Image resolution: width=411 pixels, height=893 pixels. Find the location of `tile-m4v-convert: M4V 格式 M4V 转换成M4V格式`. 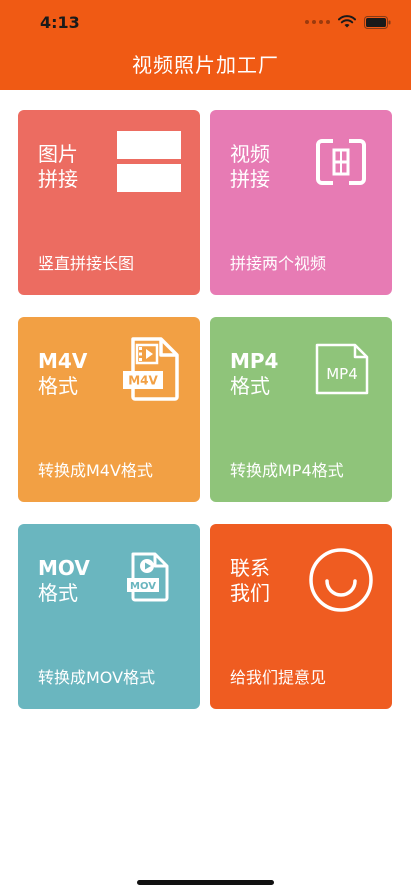

tile-m4v-convert: M4V 格式 M4V 转换成M4V格式 is located at coordinates (109, 409).